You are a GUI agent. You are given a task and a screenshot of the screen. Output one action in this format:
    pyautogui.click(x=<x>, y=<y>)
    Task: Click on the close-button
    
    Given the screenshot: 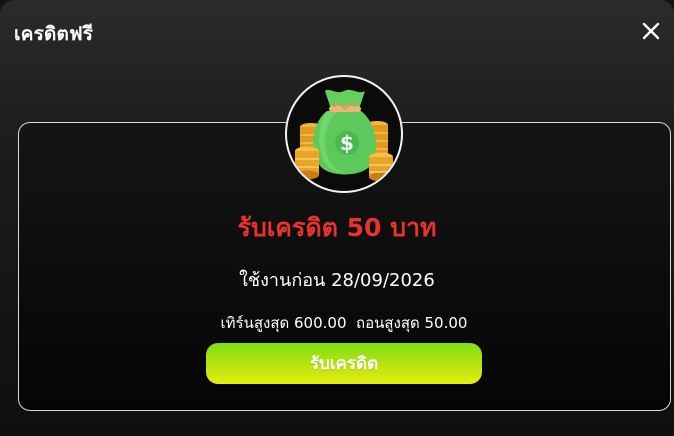 What is the action you would take?
    pyautogui.click(x=651, y=31)
    